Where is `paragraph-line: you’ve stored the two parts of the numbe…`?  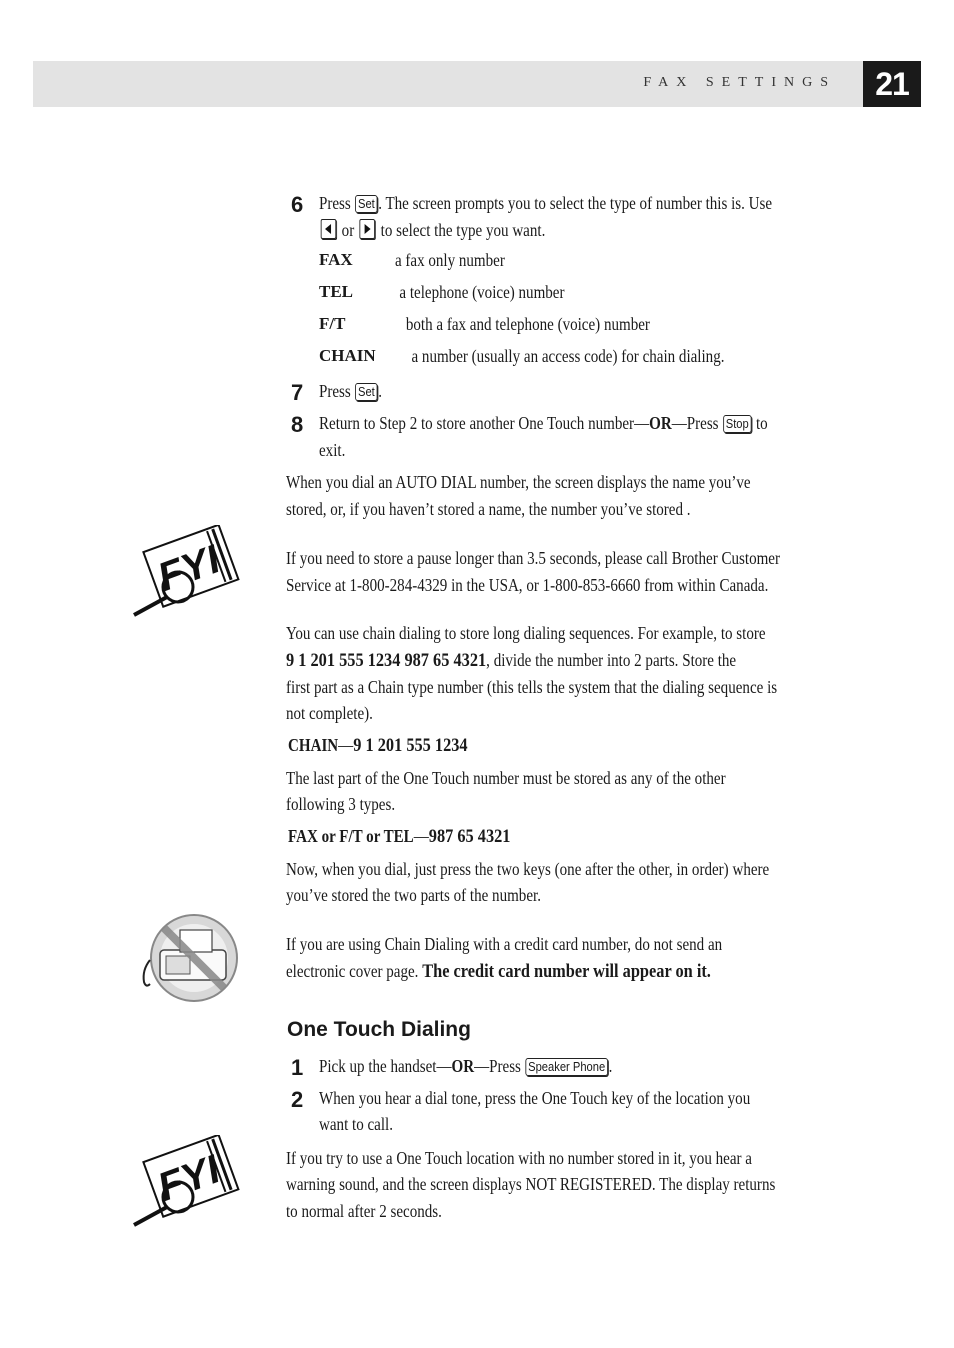
paragraph-line: you’ve stored the two parts of the numbe… is located at coordinates (413, 895).